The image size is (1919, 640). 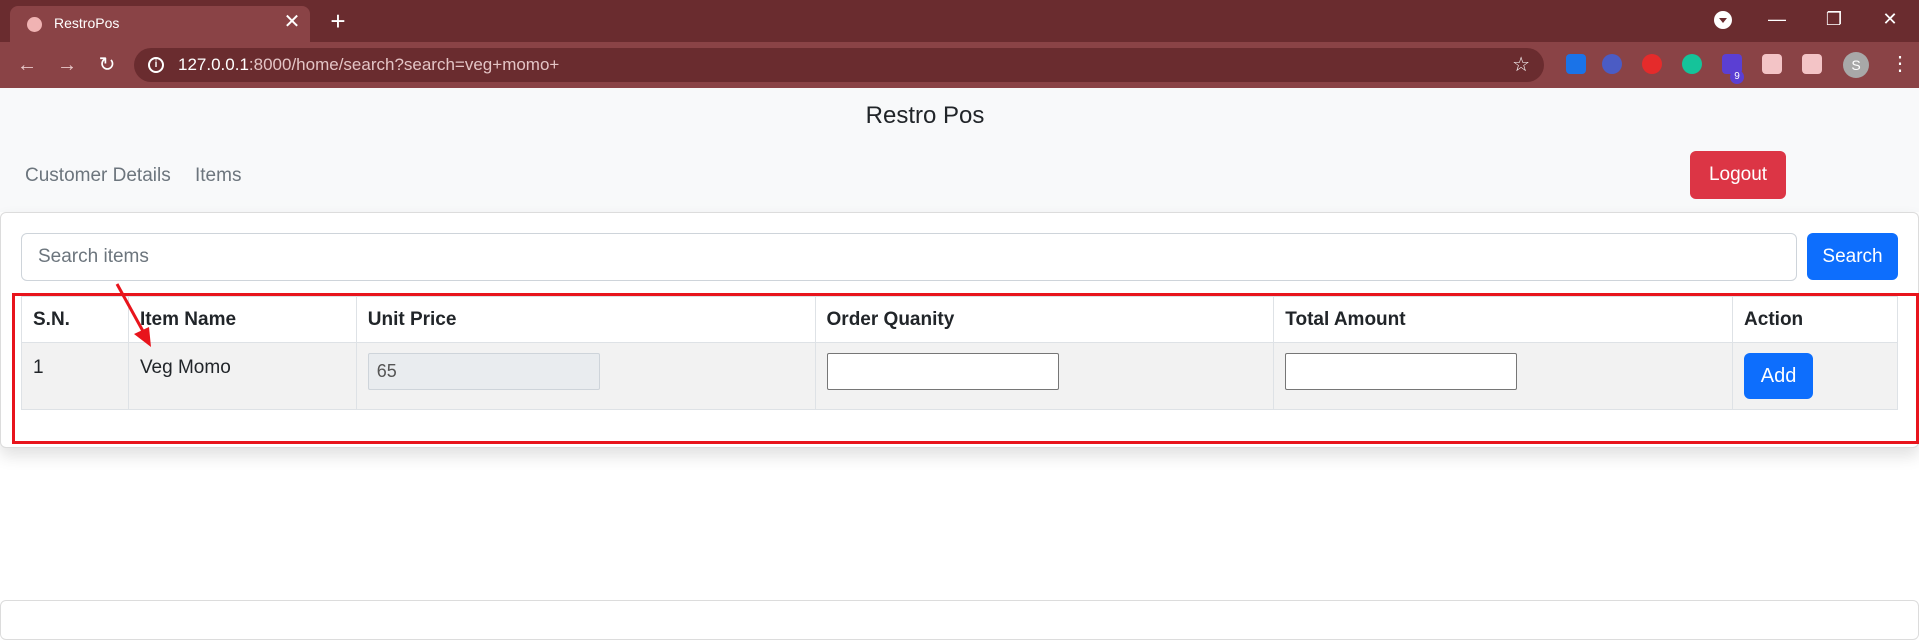 What do you see at coordinates (959, 620) in the screenshot?
I see `secondary-card` at bounding box center [959, 620].